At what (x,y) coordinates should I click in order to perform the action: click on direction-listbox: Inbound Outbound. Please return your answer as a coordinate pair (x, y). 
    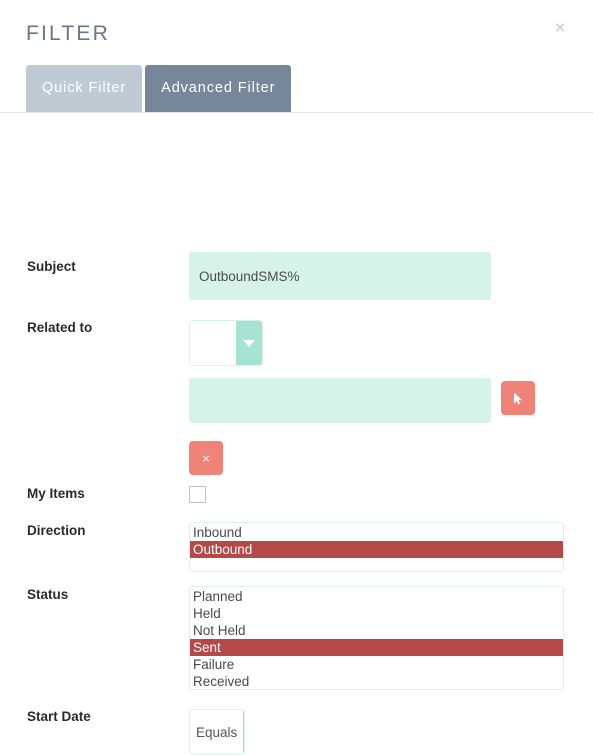
    Looking at the image, I should click on (376, 547).